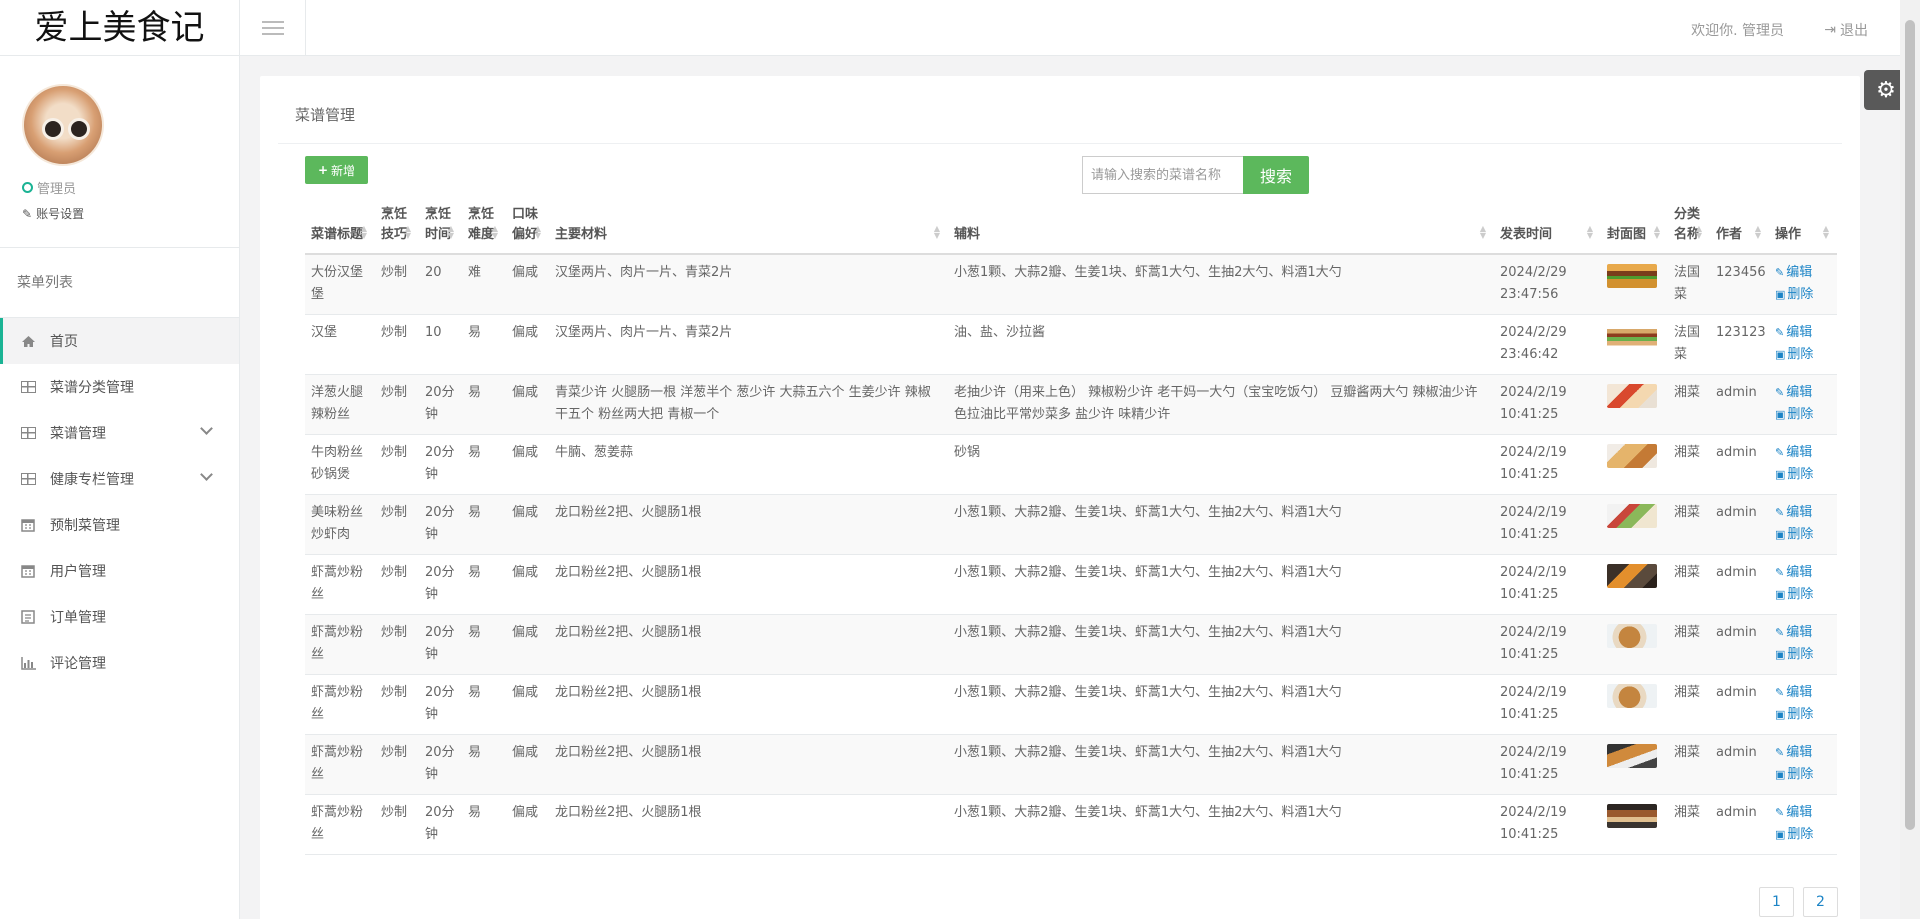 This screenshot has height=919, width=1920. I want to click on column-header-4: 口味偏好 ▲ ▼, so click(527, 229).